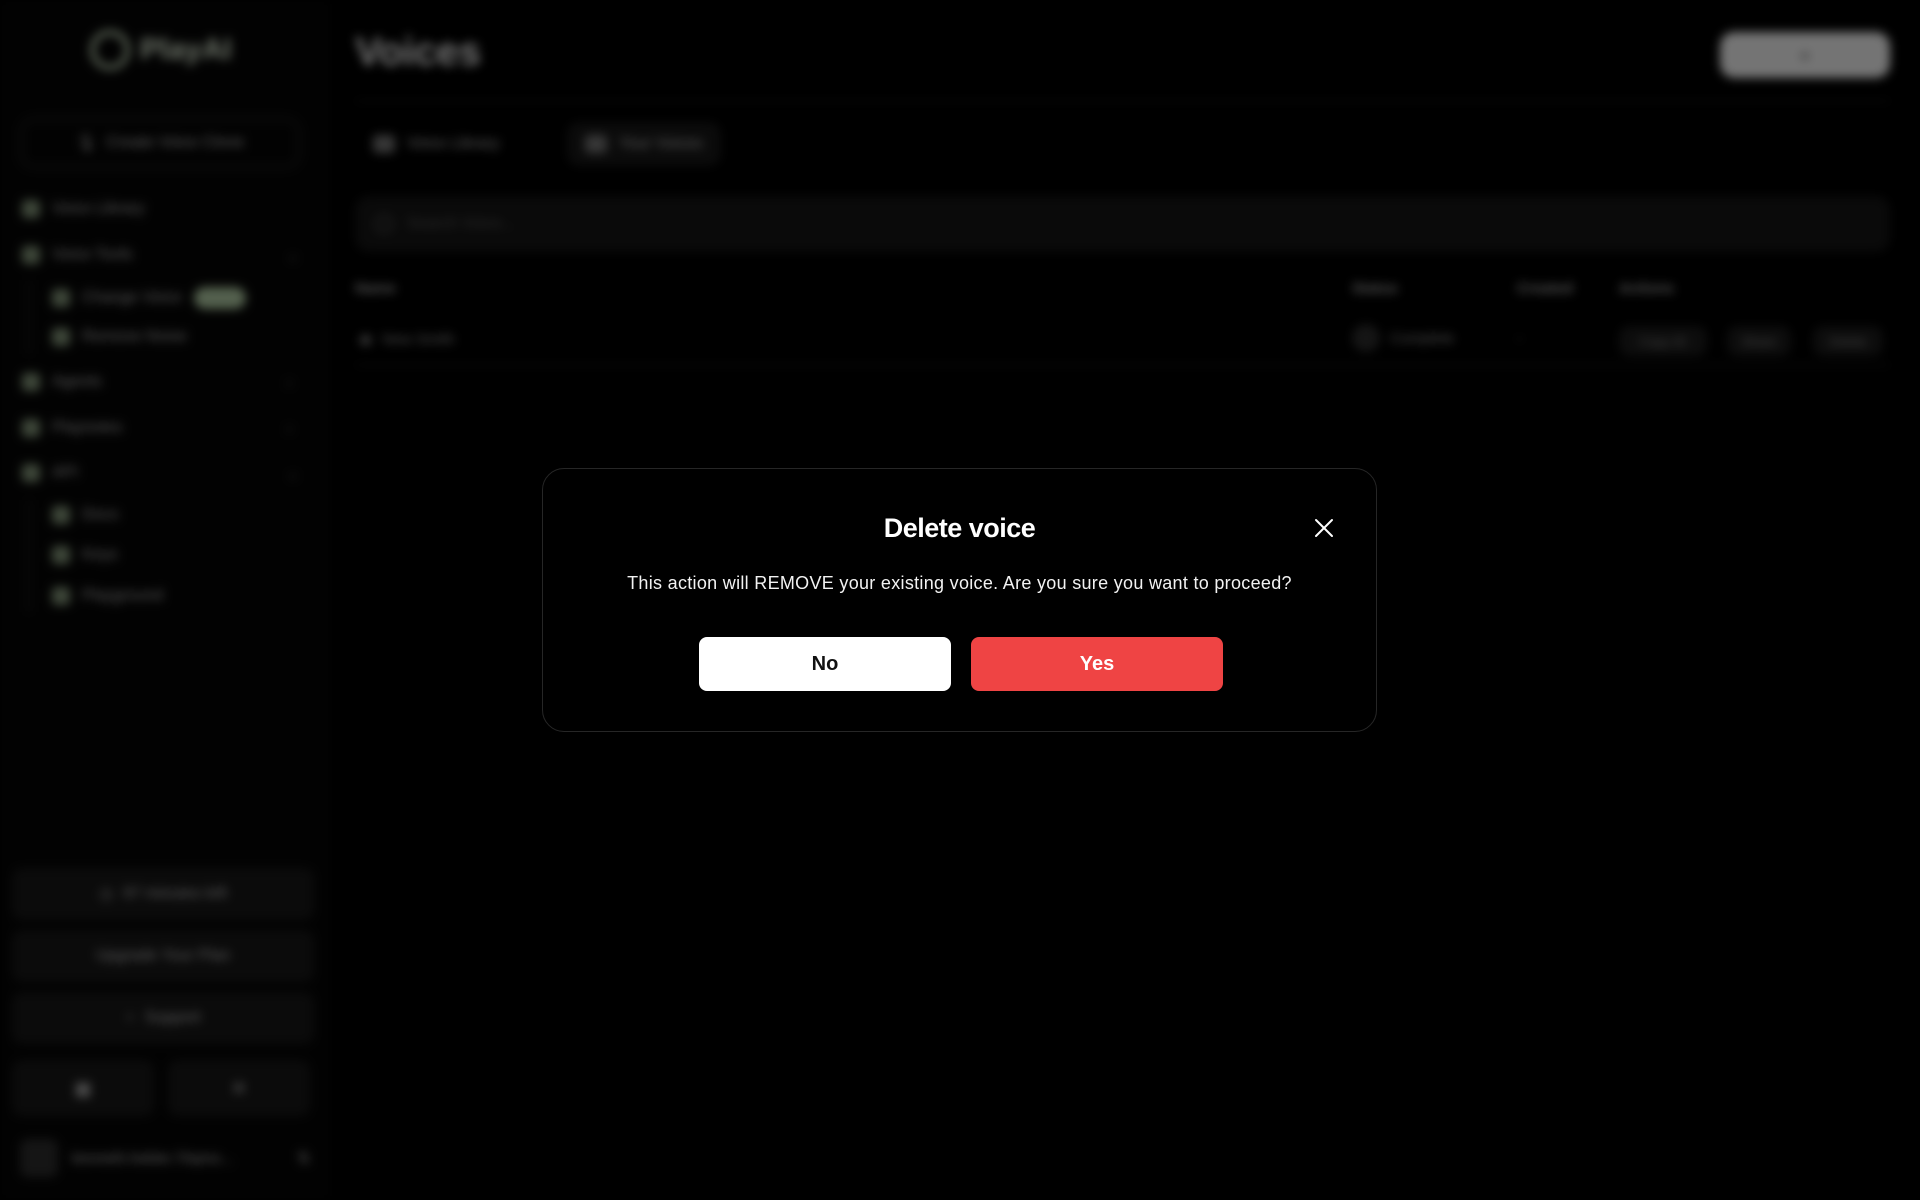  I want to click on user-account-row: kenneth.hebler.70qmo... ⇅, so click(165, 1158).